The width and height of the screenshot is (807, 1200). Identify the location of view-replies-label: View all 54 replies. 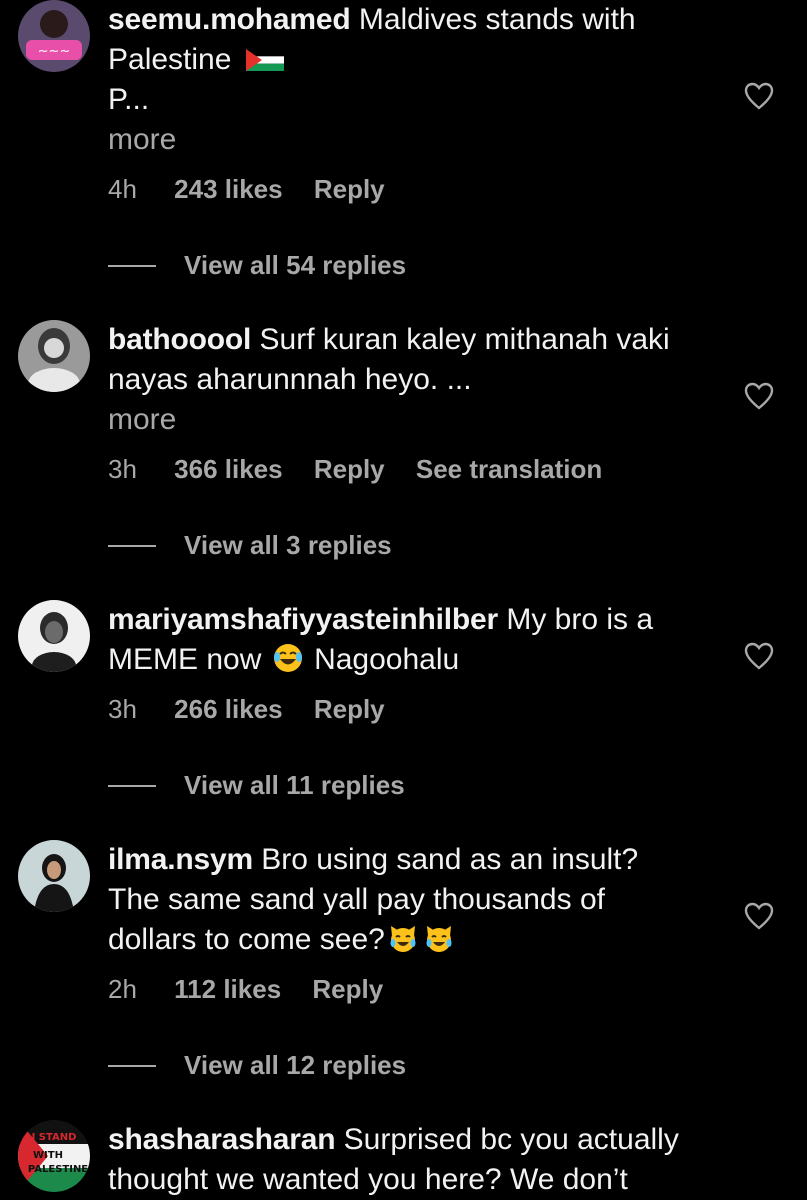
(295, 265).